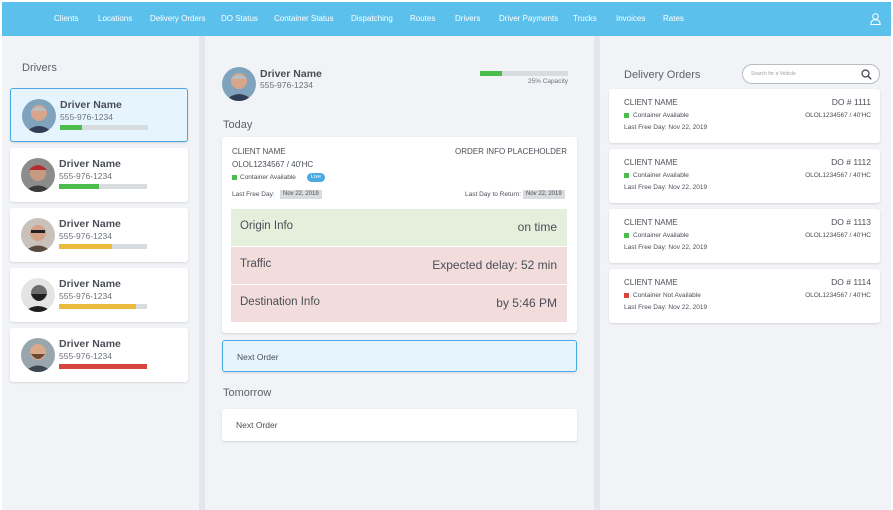  What do you see at coordinates (66, 19) in the screenshot?
I see `nav-item-clients: Clients` at bounding box center [66, 19].